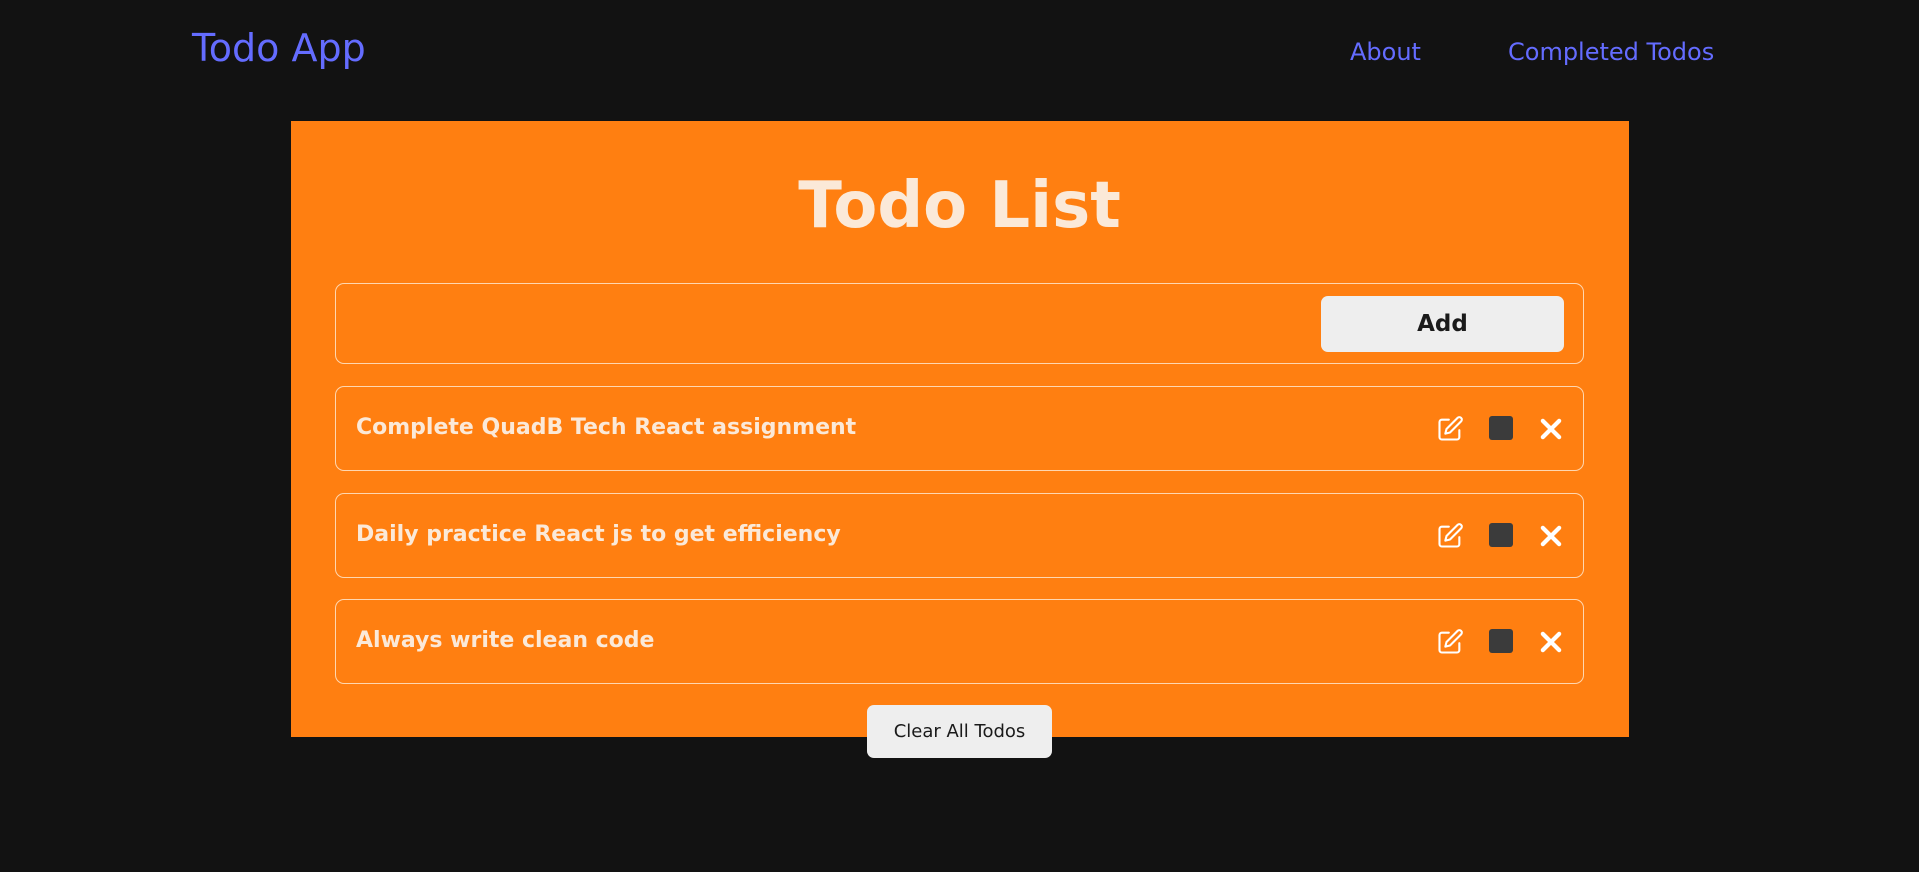 The width and height of the screenshot is (1919, 872). I want to click on todo-item: Always write clean code, so click(959, 641).